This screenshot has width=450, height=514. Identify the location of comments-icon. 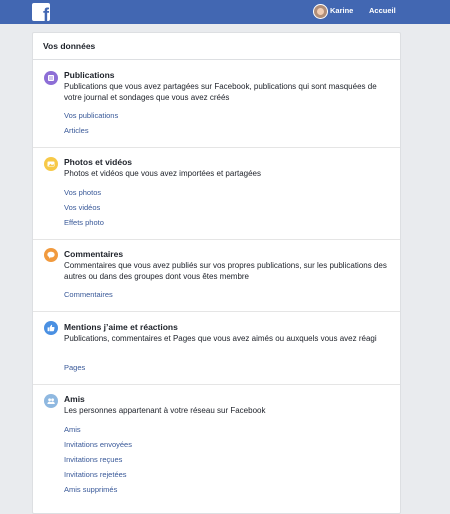
(51, 255).